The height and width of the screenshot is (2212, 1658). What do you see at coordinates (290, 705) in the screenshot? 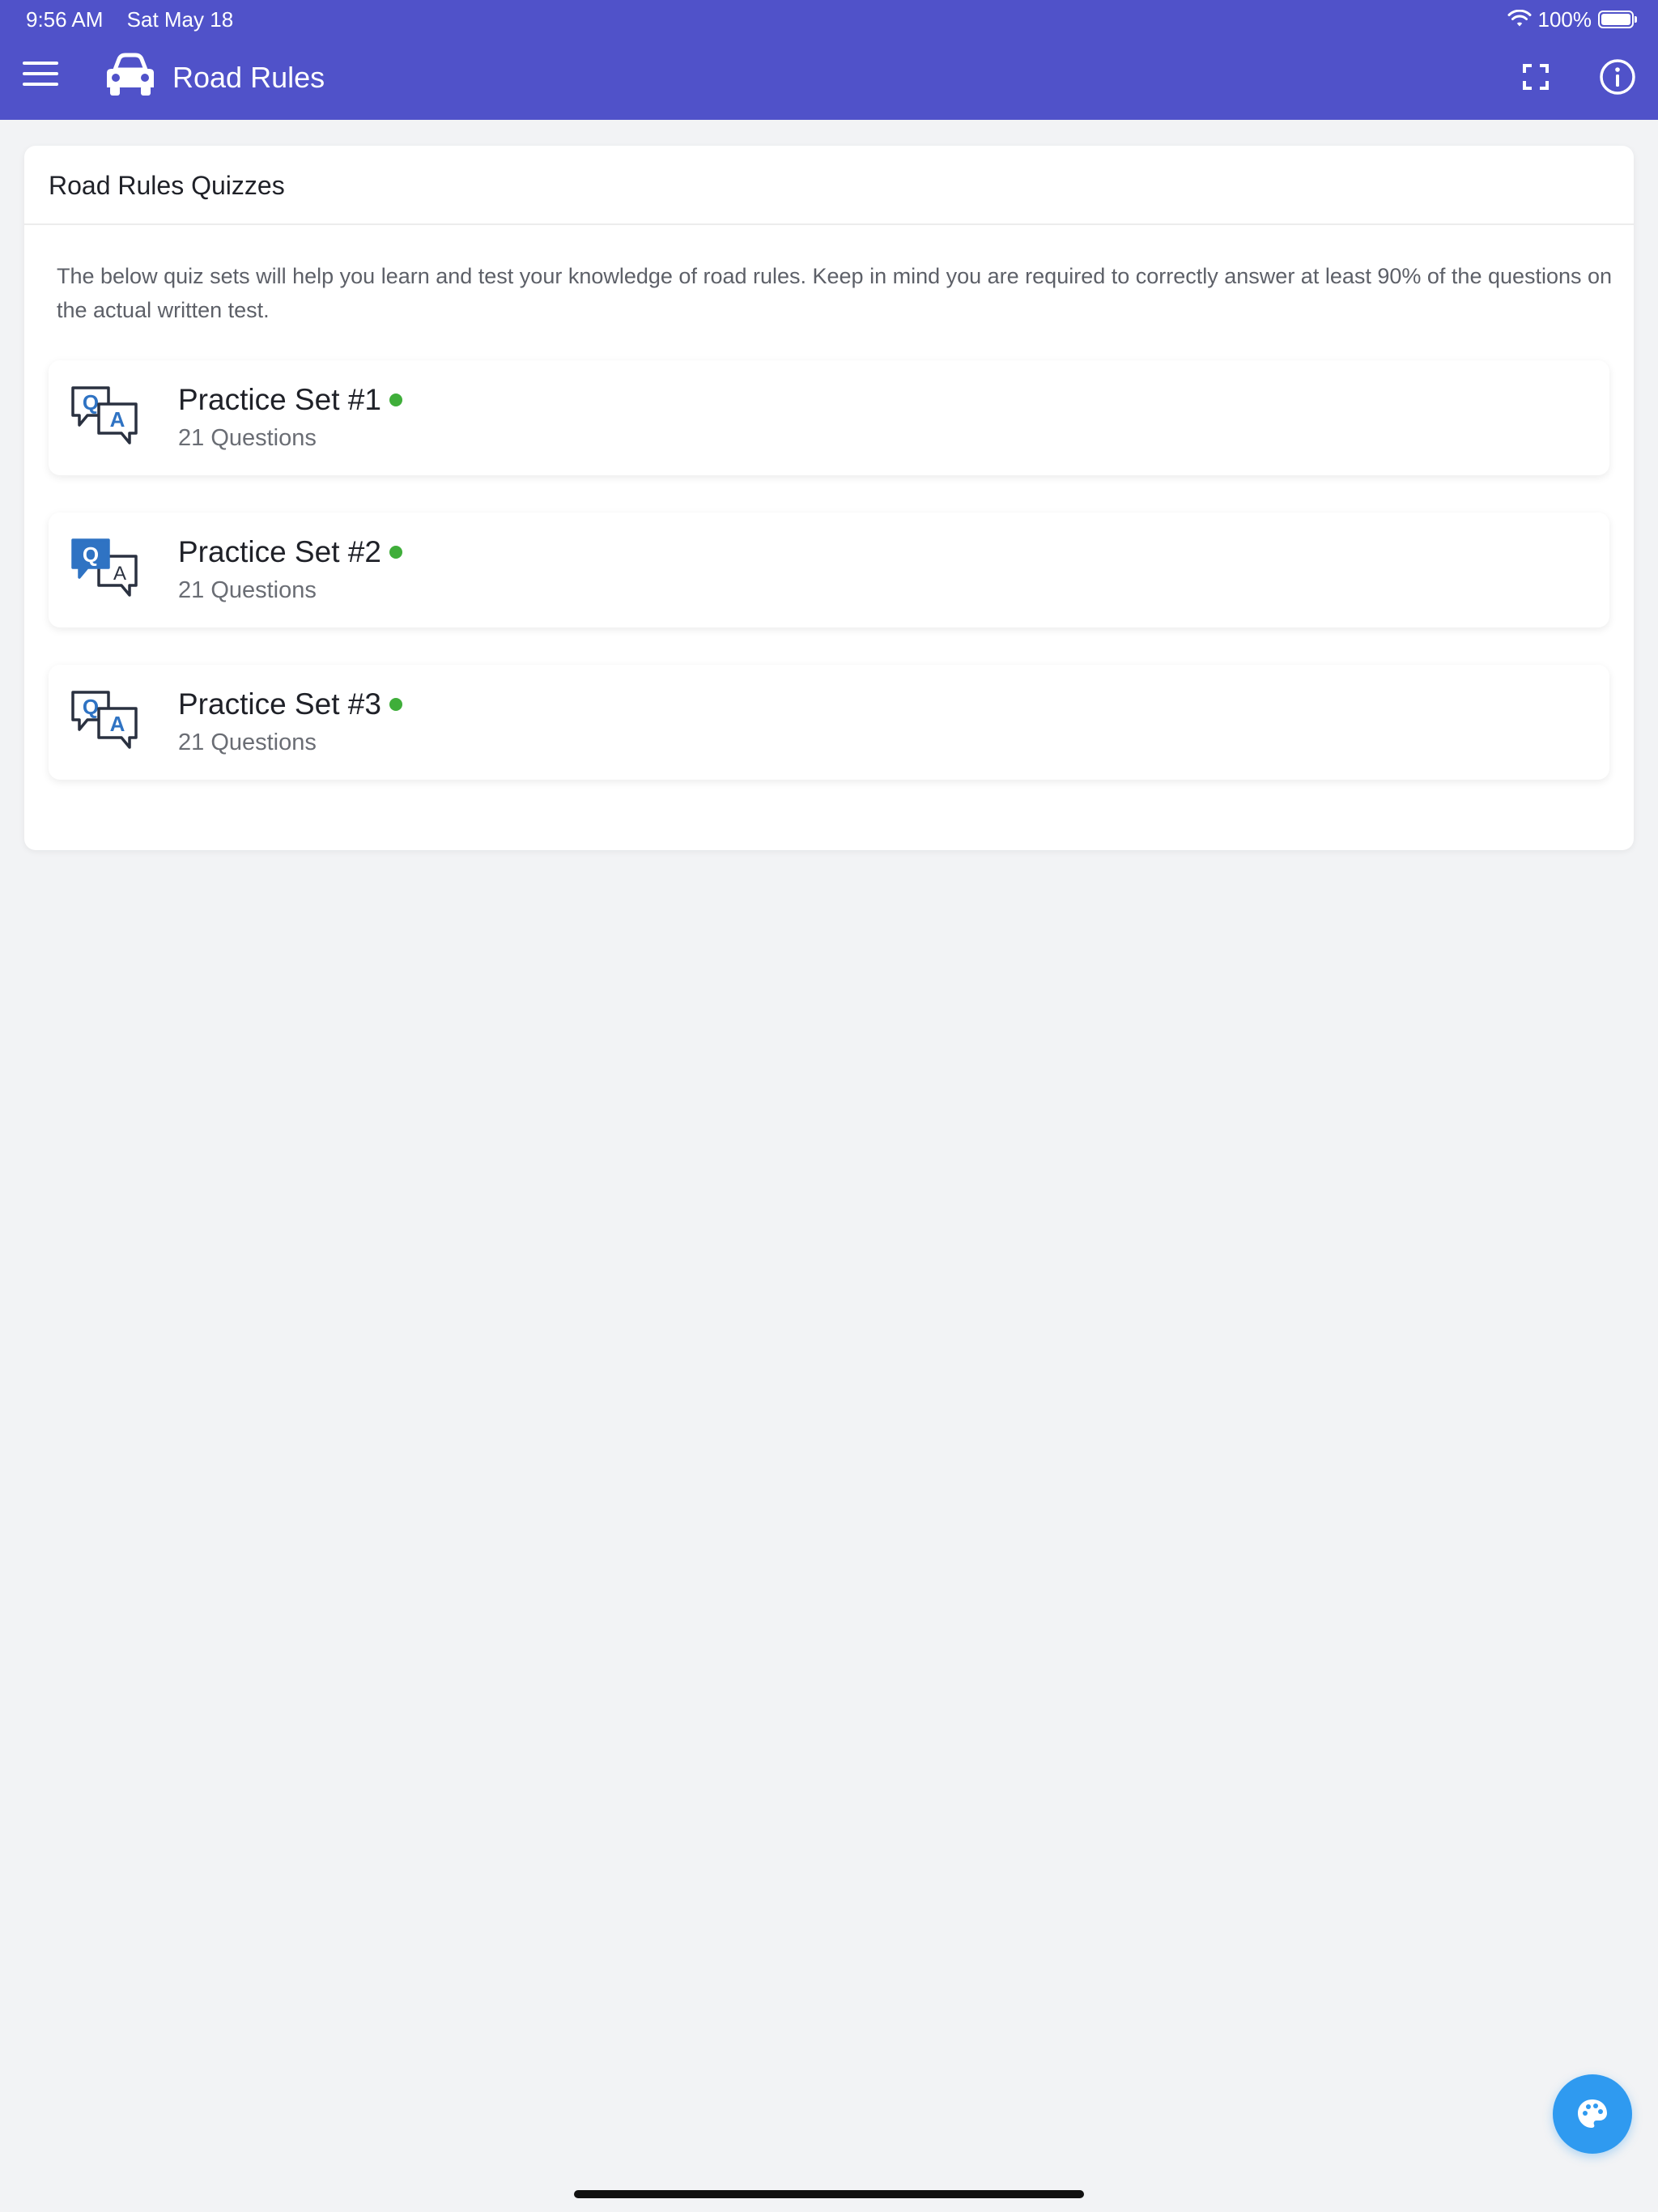
I see `practice-set-title: Practice Set #3` at bounding box center [290, 705].